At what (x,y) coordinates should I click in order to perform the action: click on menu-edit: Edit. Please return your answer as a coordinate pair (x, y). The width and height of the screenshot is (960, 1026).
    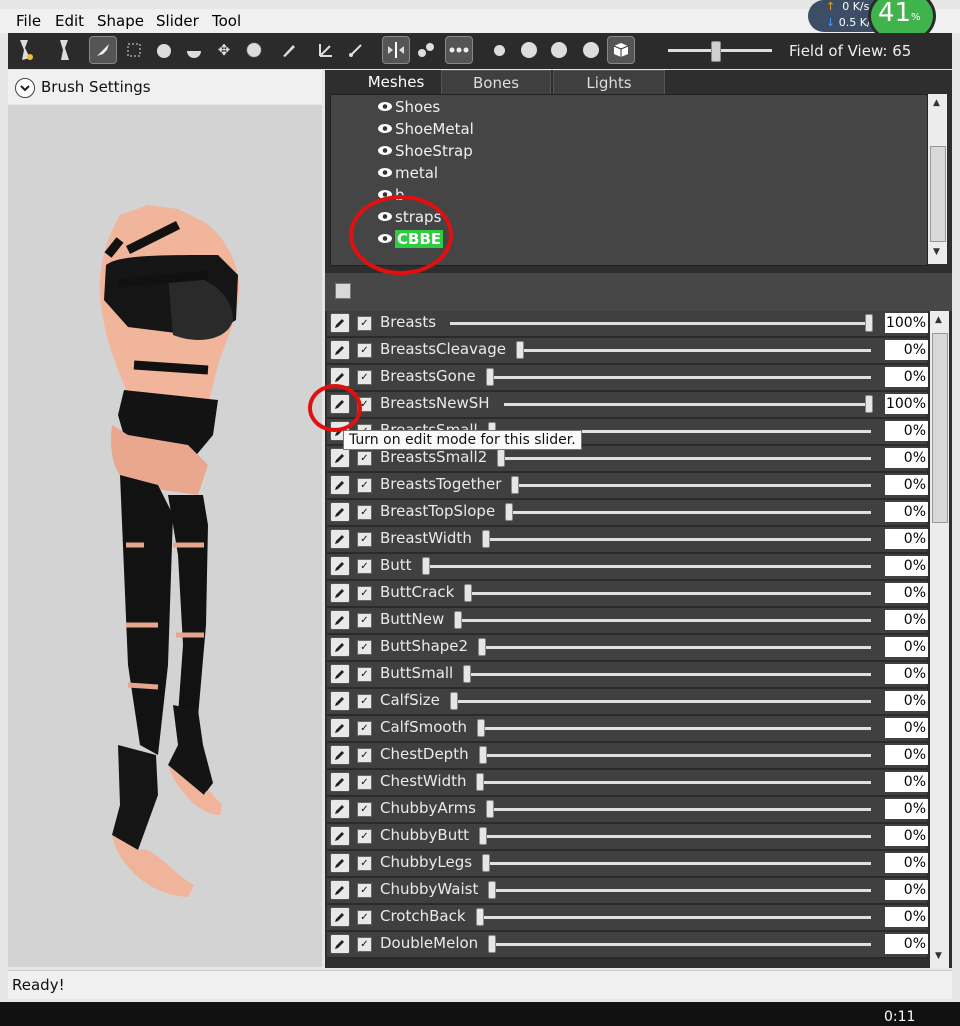
    Looking at the image, I should click on (69, 21).